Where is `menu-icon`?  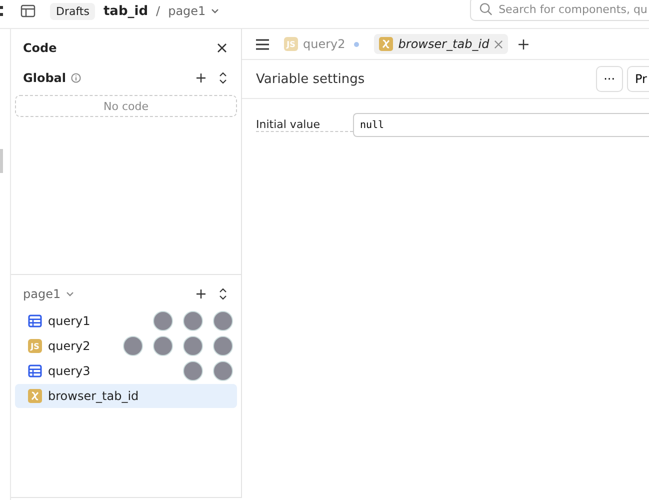 menu-icon is located at coordinates (262, 44).